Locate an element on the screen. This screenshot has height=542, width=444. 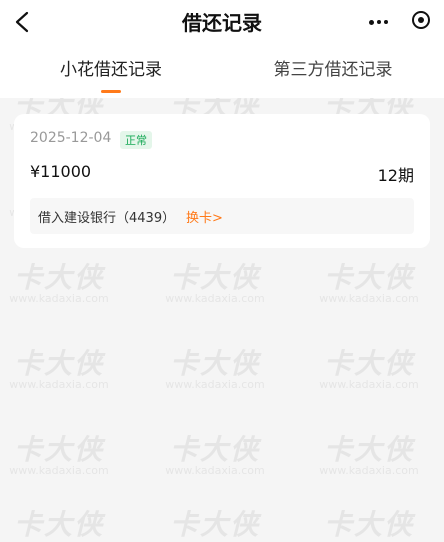
change-card-link: 换卡> is located at coordinates (204, 216).